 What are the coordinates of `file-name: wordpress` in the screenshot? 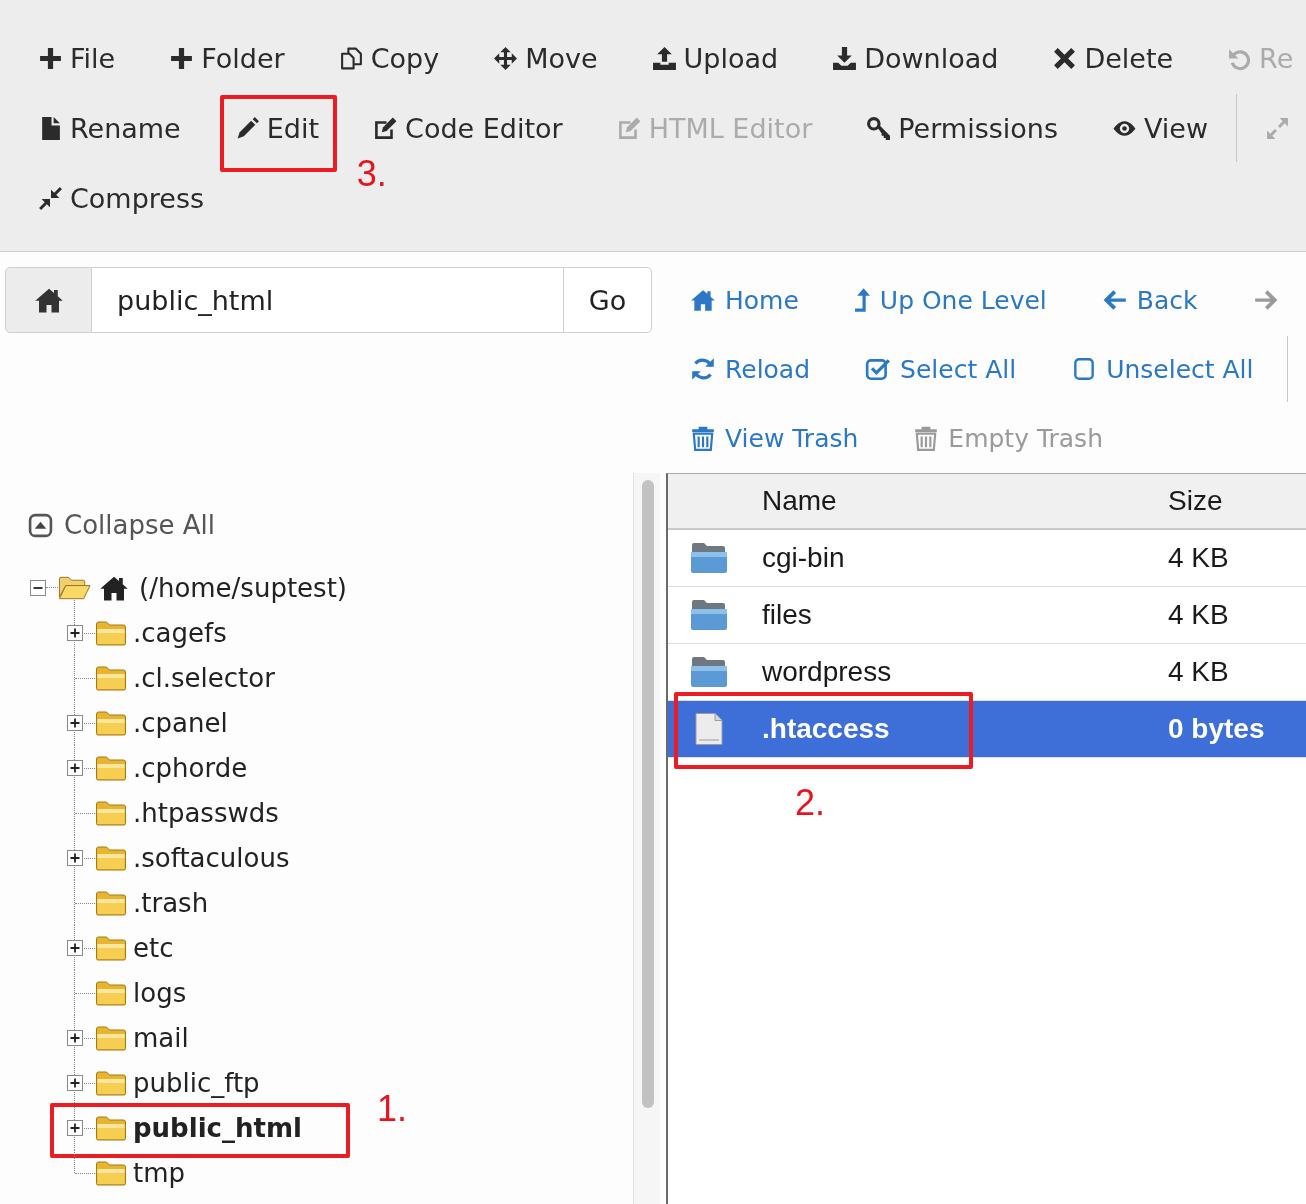 It's located at (827, 671).